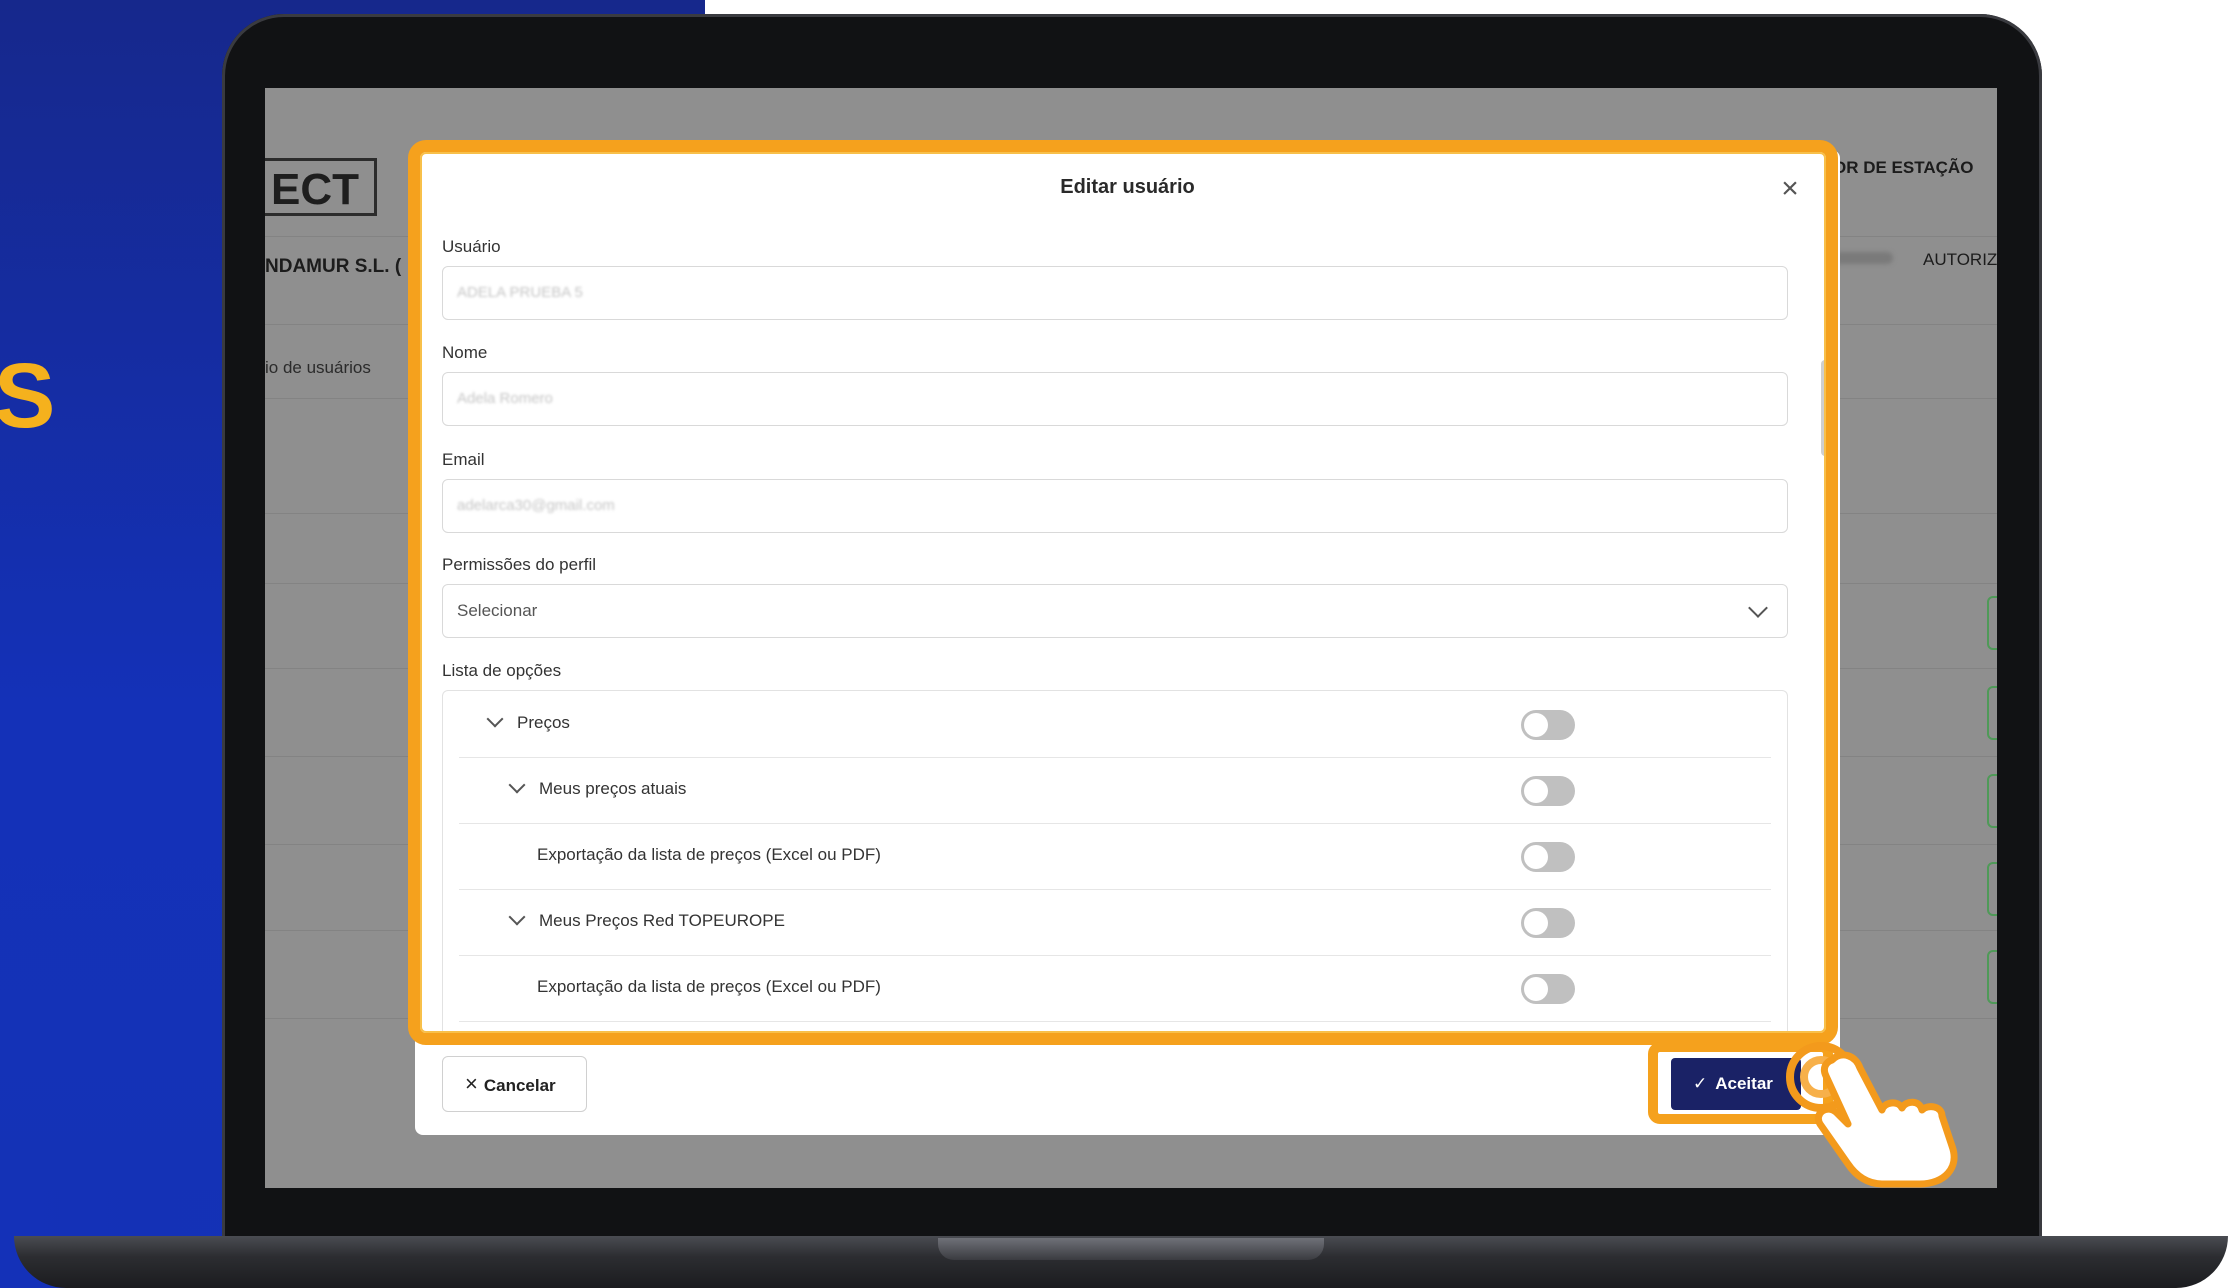 This screenshot has width=2228, height=1288. What do you see at coordinates (1131, 1249) in the screenshot?
I see `laptop-notch` at bounding box center [1131, 1249].